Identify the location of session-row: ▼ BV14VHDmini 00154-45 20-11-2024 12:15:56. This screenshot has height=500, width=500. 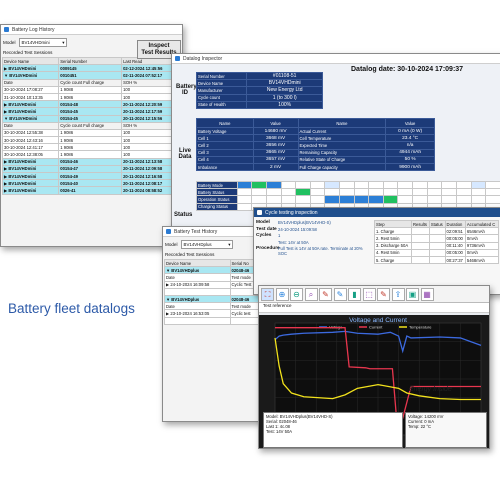
(90, 118).